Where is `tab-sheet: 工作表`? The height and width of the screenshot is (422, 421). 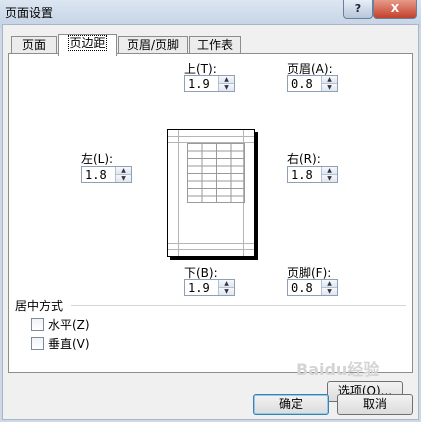 tab-sheet: 工作表 is located at coordinates (215, 45).